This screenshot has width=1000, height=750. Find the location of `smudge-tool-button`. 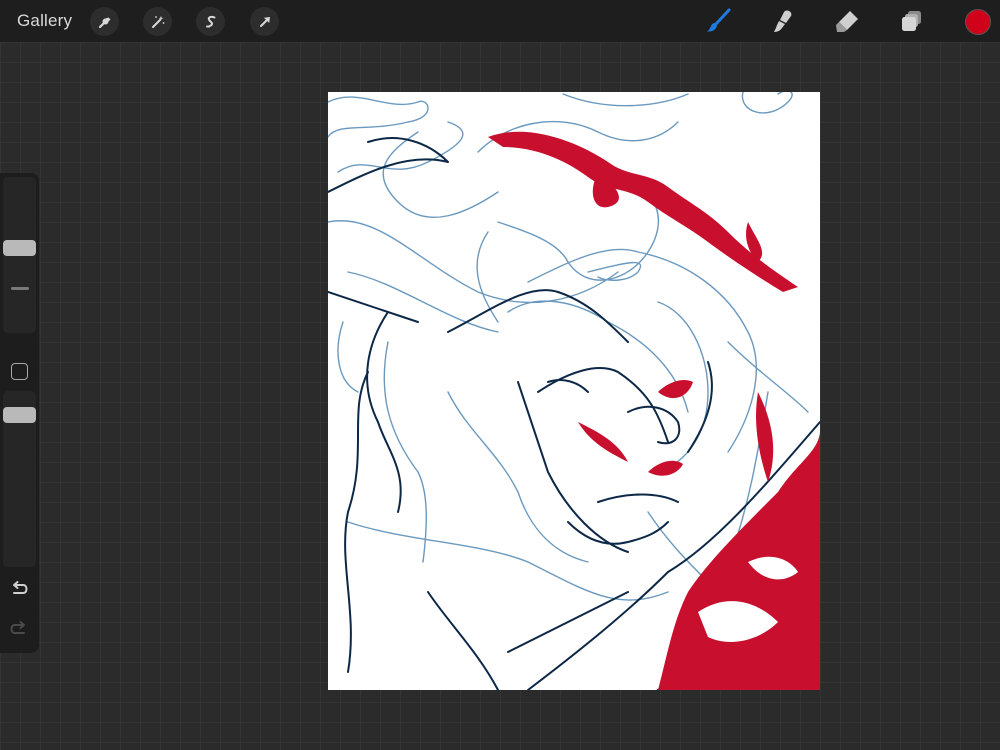

smudge-tool-button is located at coordinates (783, 21).